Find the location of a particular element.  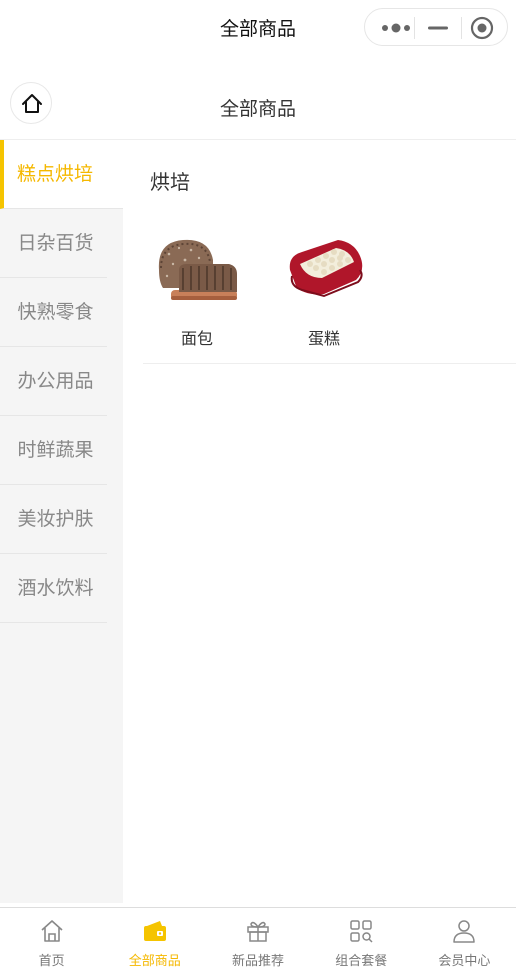

cake-image is located at coordinates (326, 269).